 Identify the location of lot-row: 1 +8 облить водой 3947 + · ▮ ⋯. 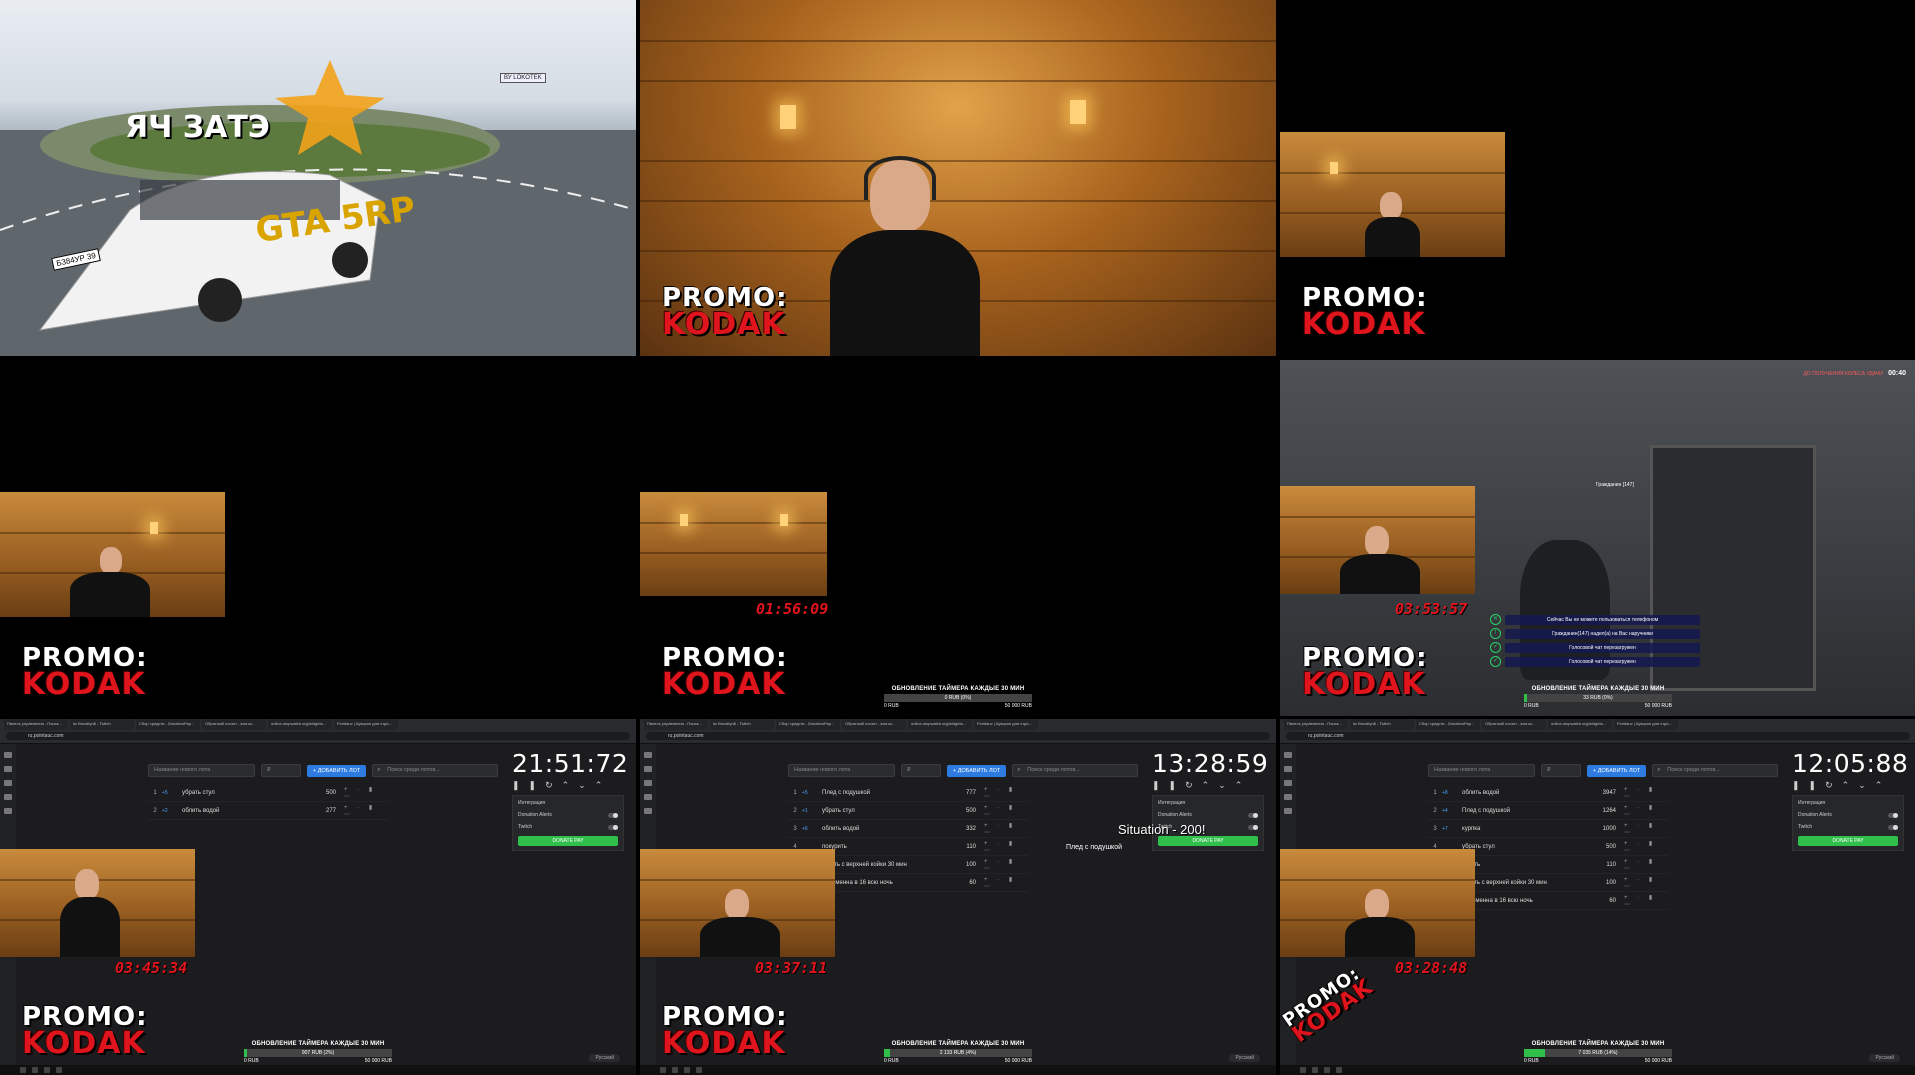
(1548, 793).